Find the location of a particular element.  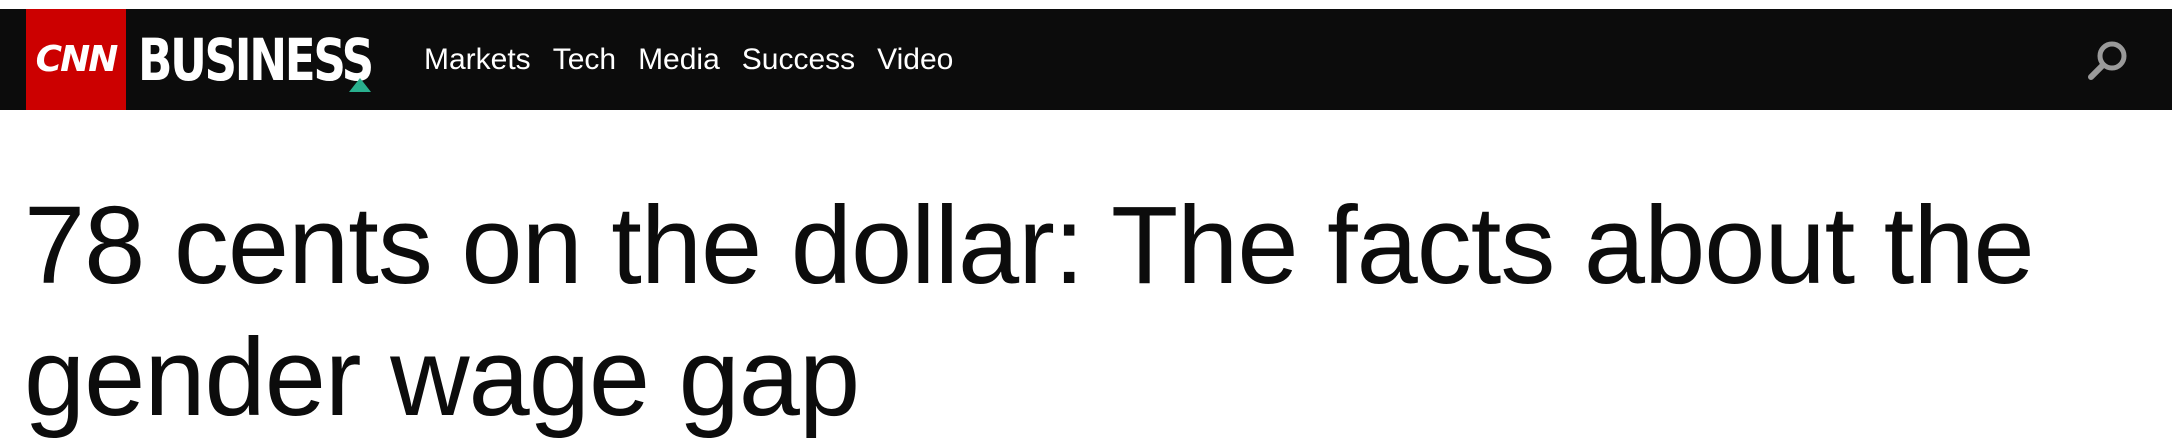

nav-item-success: Success is located at coordinates (798, 60).